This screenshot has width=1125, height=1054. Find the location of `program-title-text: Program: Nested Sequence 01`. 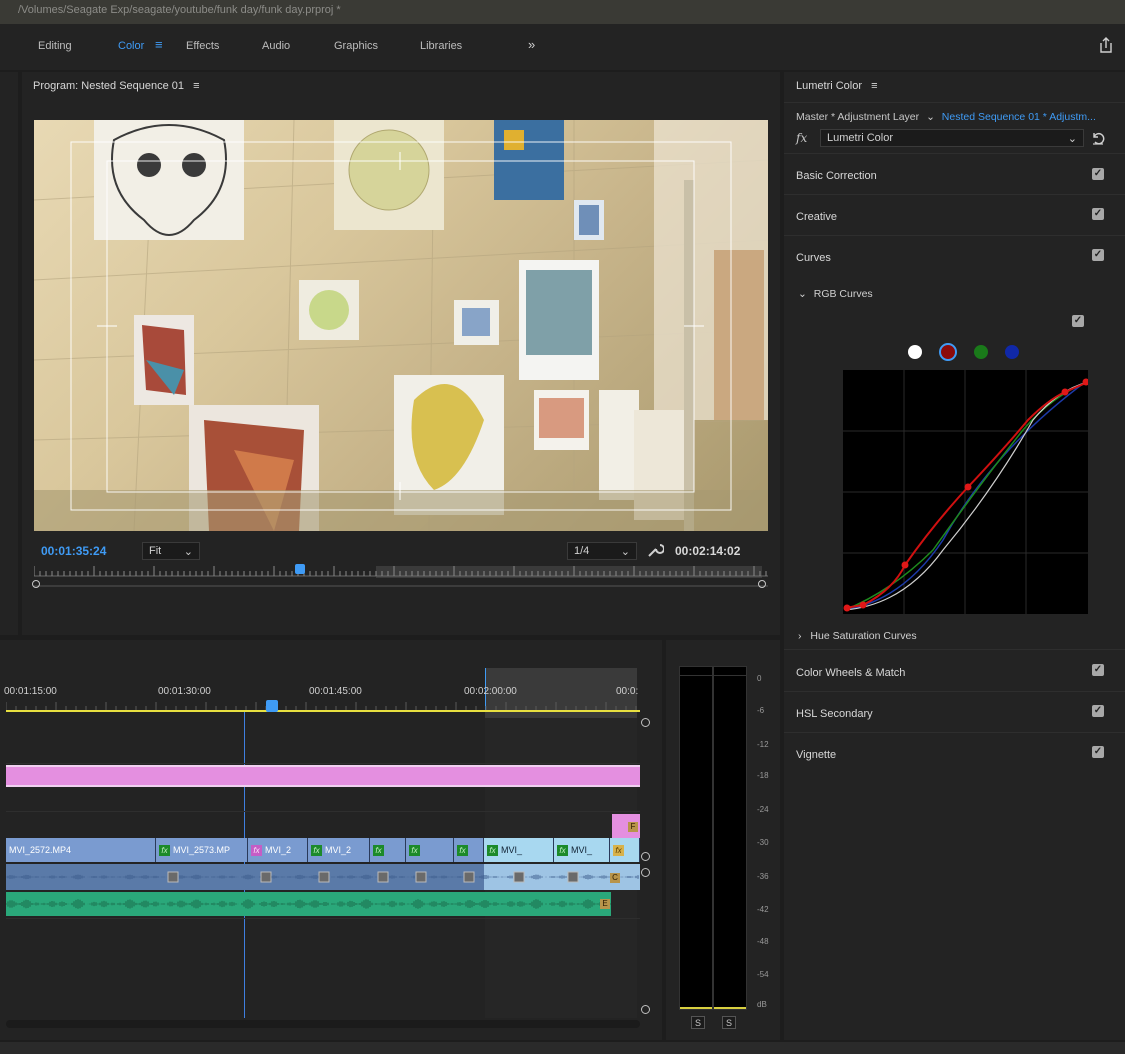

program-title-text: Program: Nested Sequence 01 is located at coordinates (109, 86).